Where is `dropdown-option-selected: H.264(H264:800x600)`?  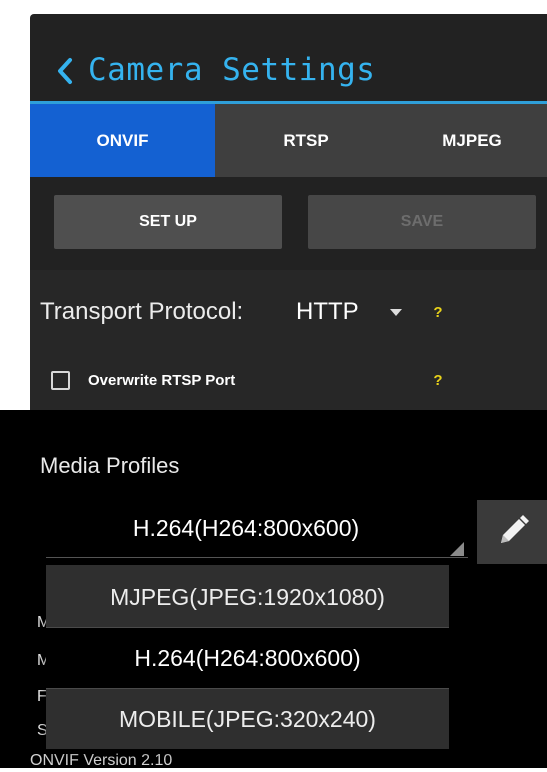
dropdown-option-selected: H.264(H264:800x600) is located at coordinates (247, 658).